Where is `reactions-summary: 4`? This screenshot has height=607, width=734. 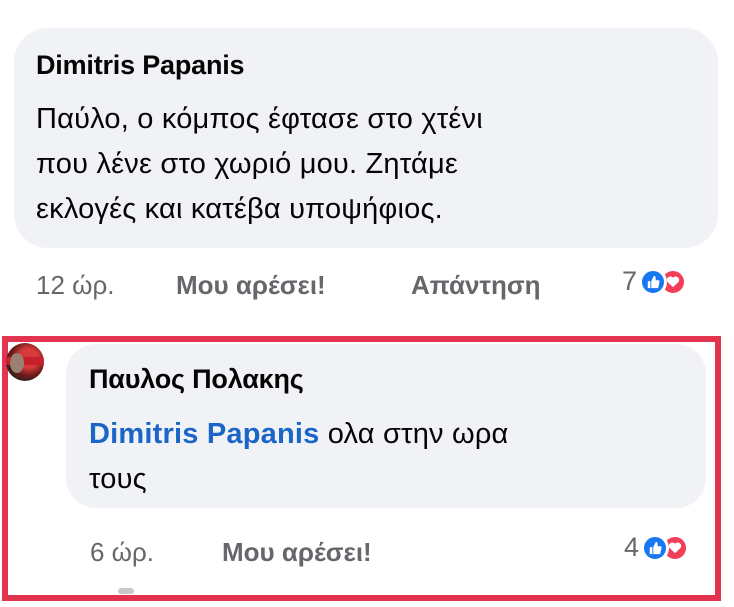
reactions-summary: 4 is located at coordinates (657, 547).